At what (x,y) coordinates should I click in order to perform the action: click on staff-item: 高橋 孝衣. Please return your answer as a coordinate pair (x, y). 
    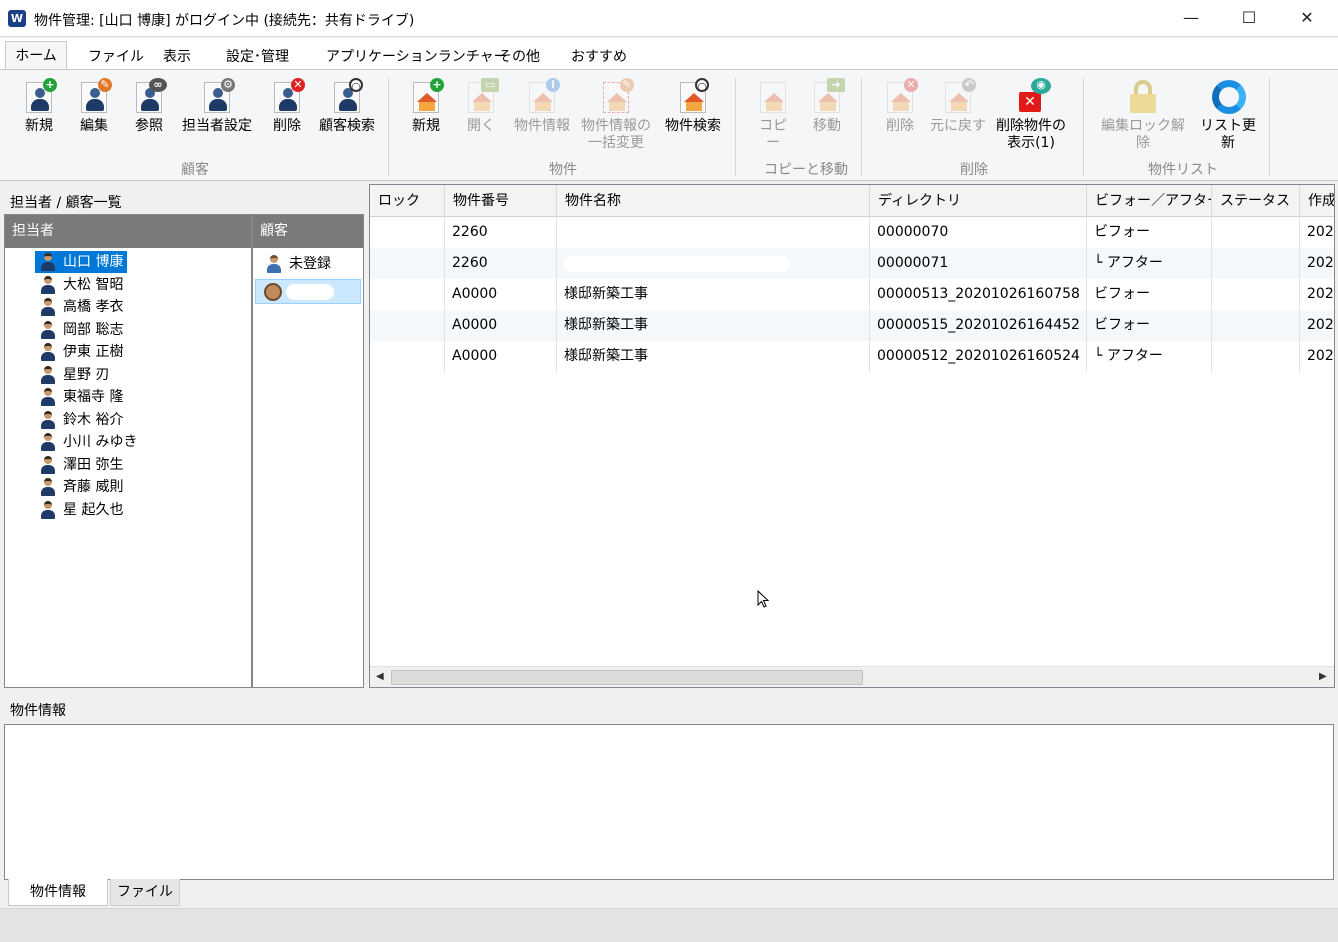
    Looking at the image, I should click on (79, 307).